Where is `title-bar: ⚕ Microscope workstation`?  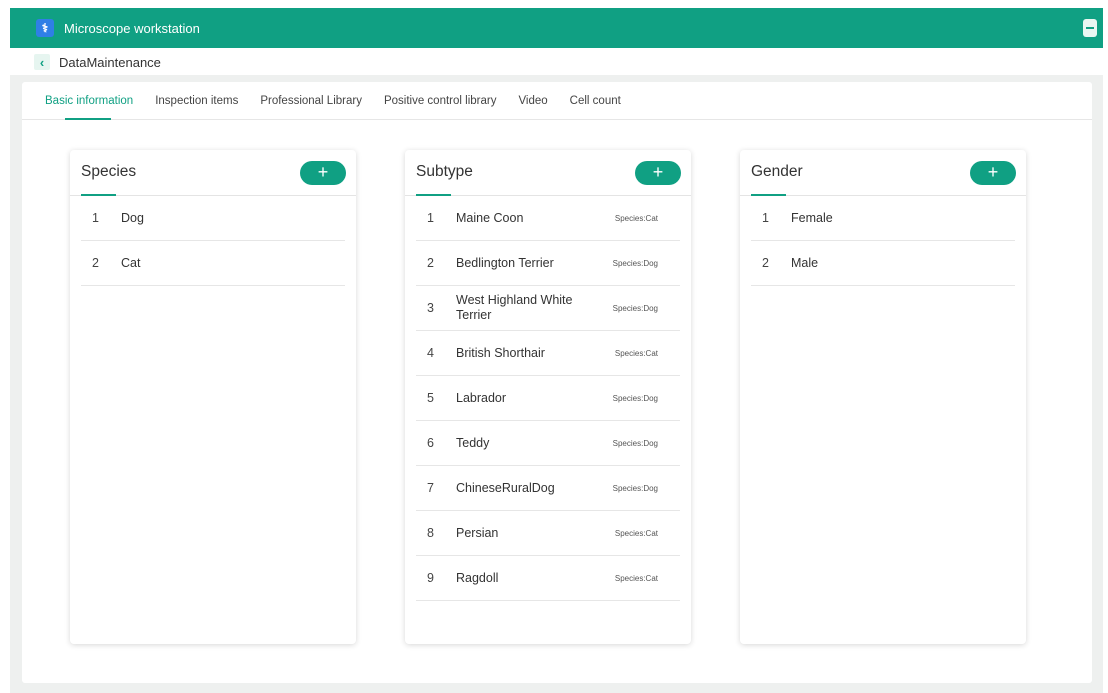 title-bar: ⚕ Microscope workstation is located at coordinates (556, 28).